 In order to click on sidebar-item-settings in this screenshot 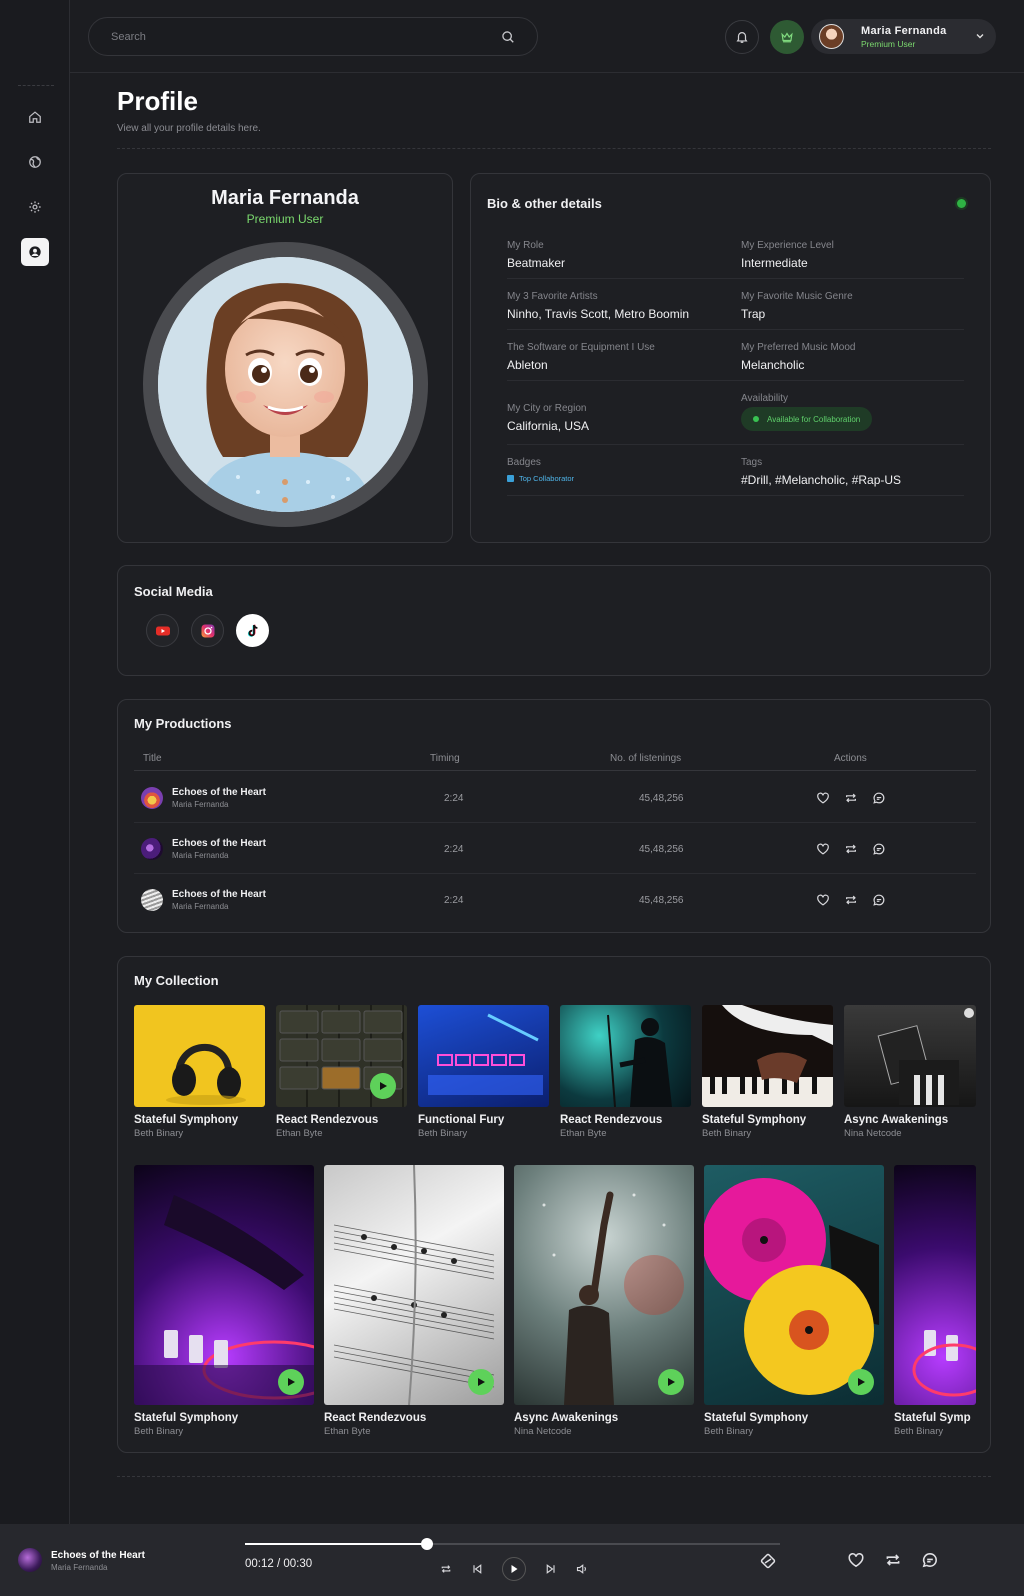, I will do `click(35, 207)`.